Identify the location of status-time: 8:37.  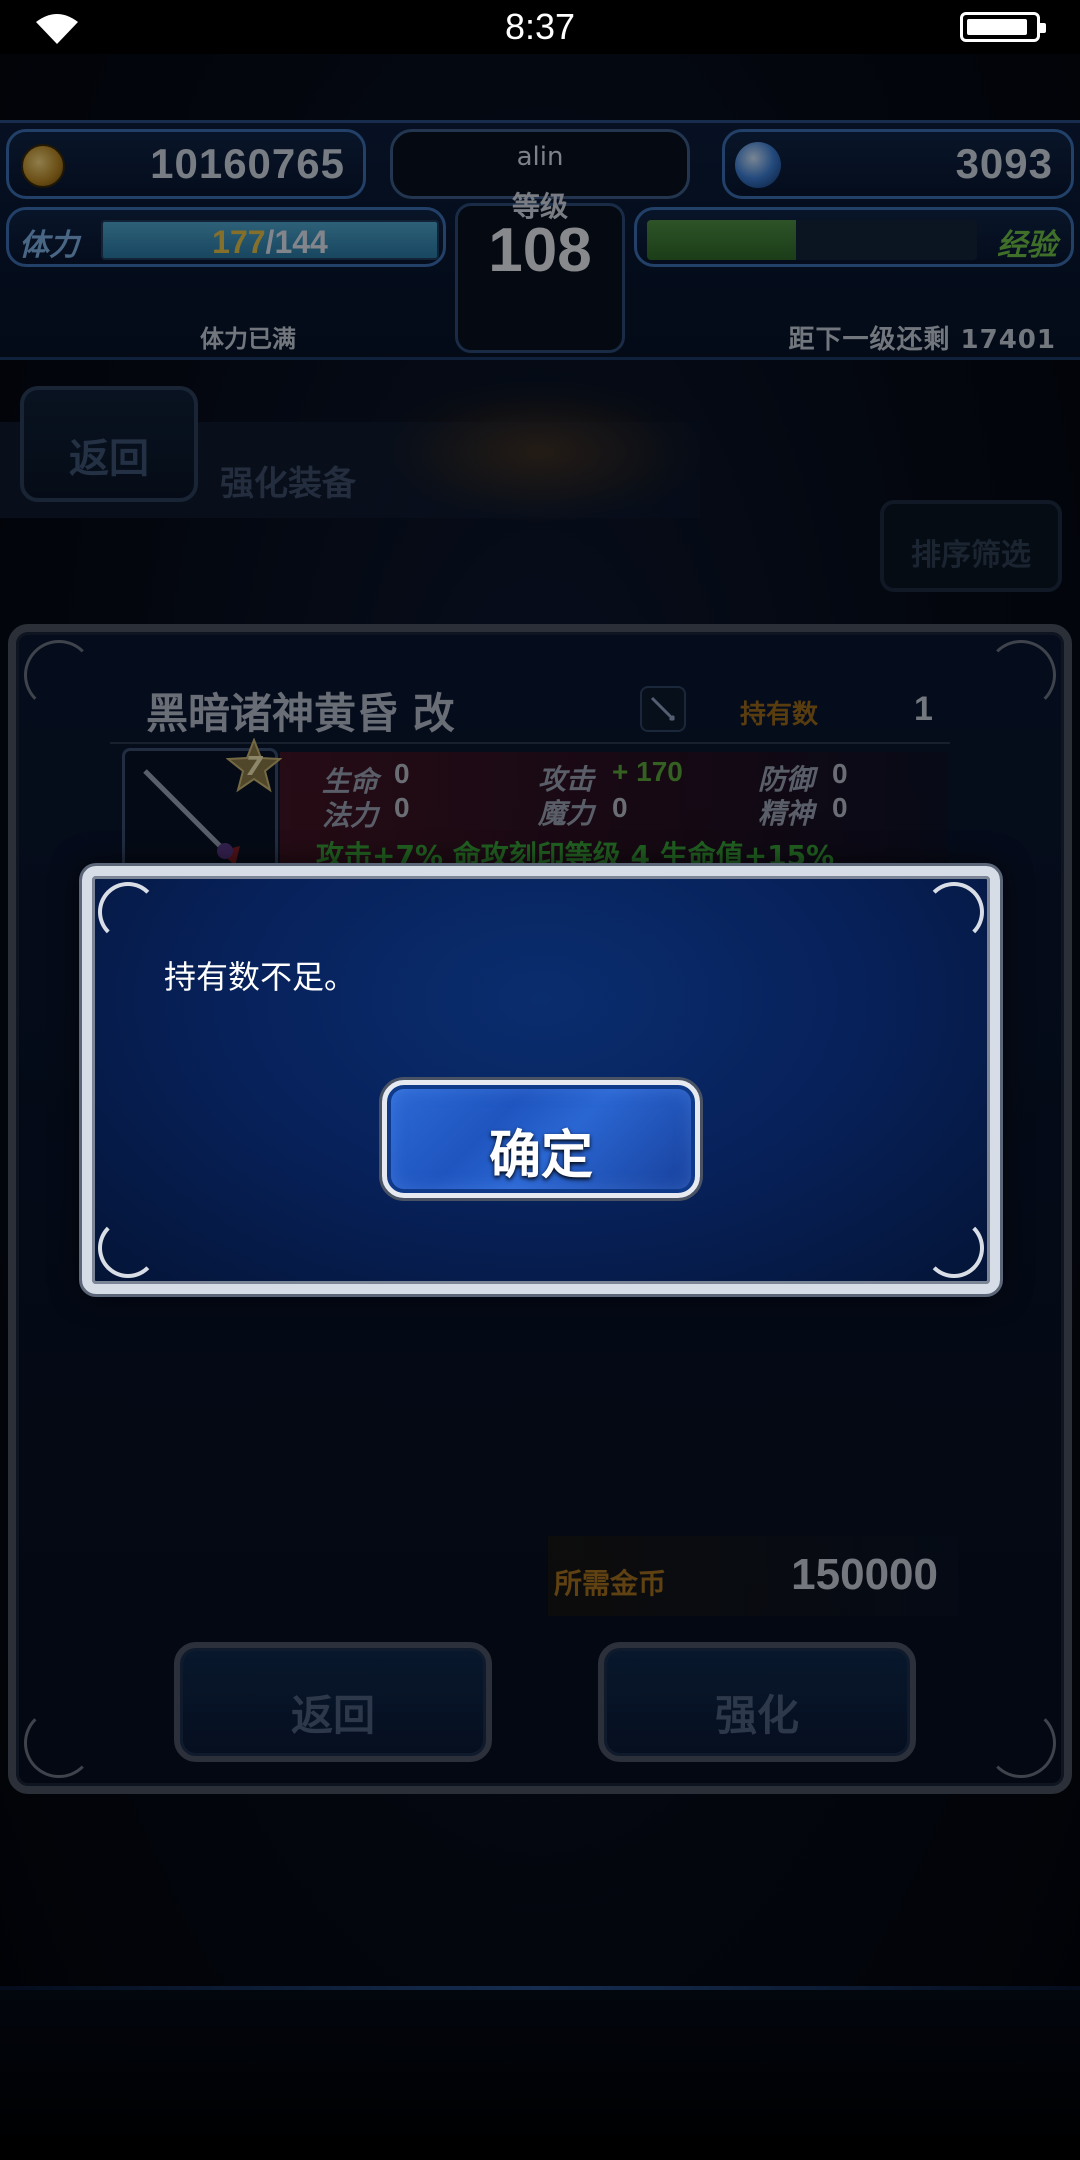
(540, 26).